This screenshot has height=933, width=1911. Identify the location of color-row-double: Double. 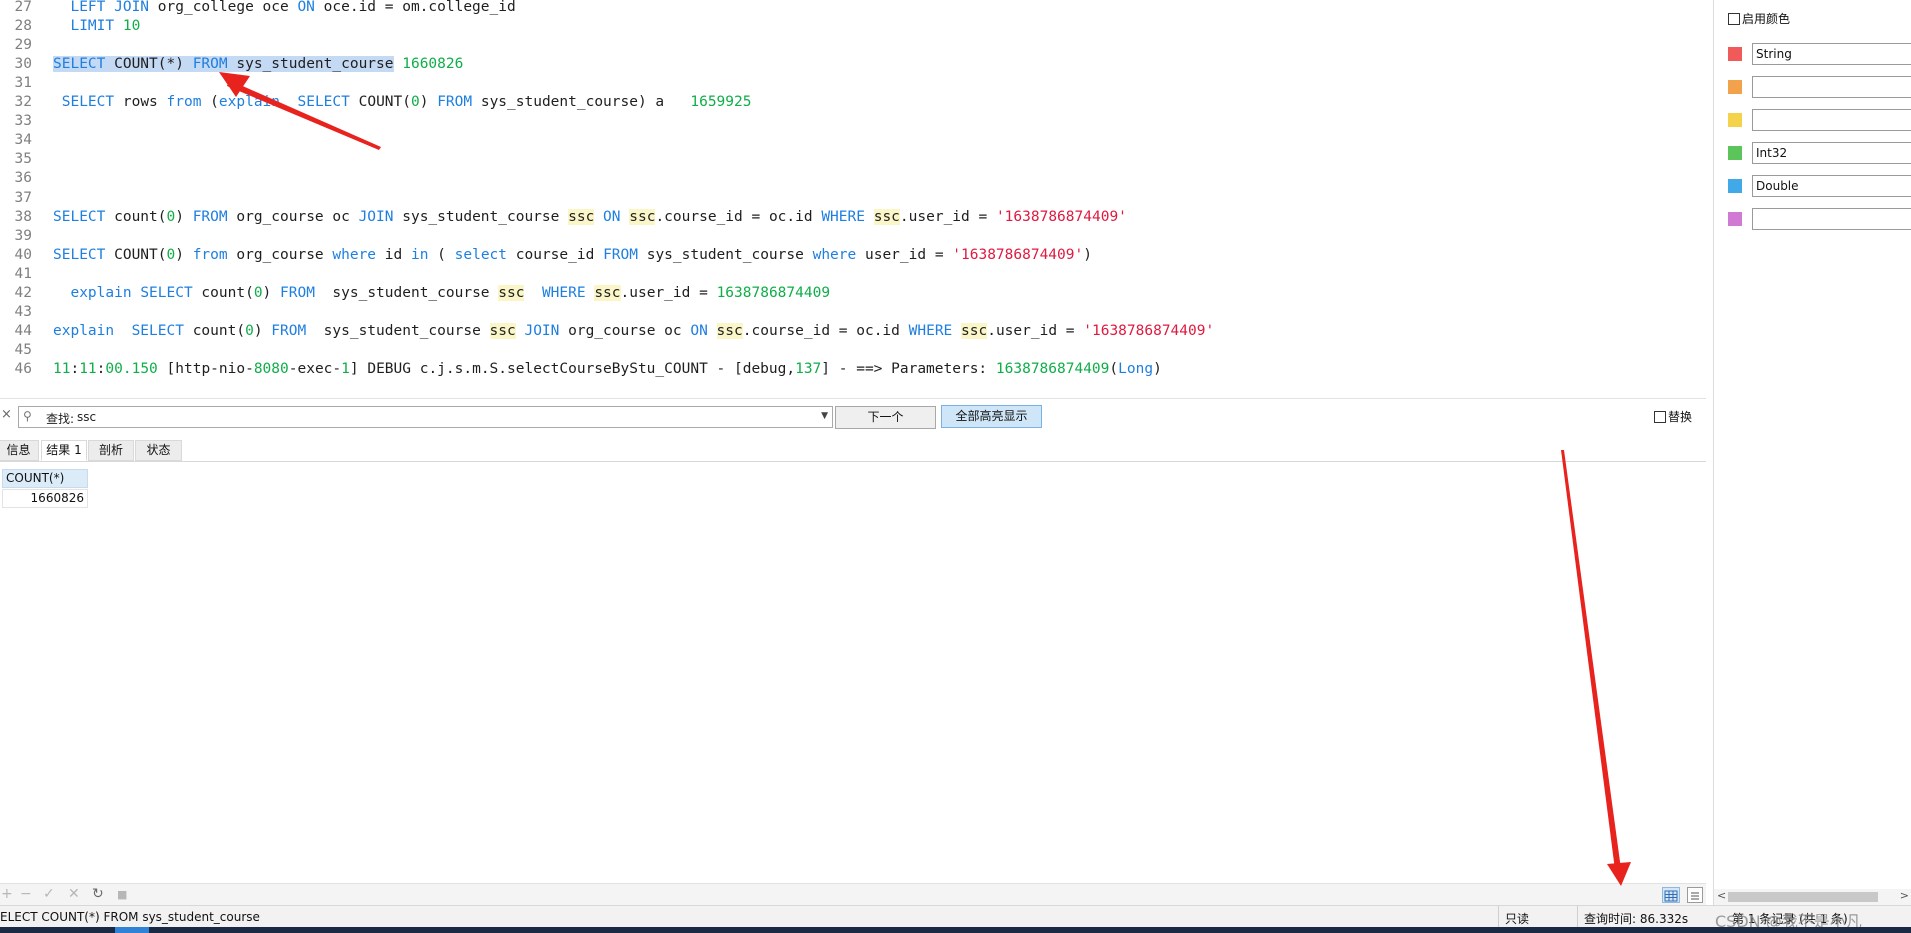
(1819, 186).